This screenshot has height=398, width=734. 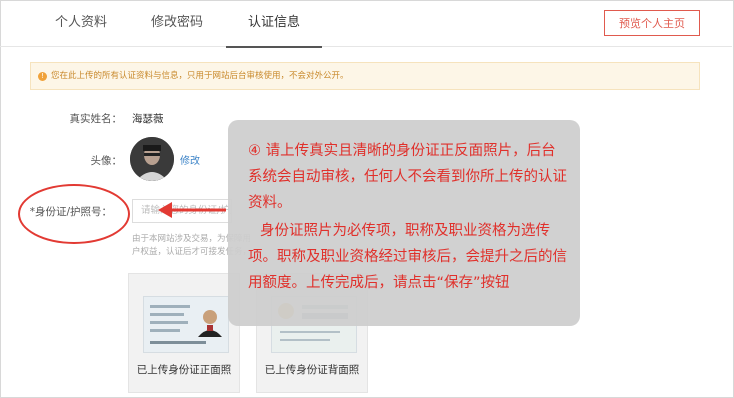 What do you see at coordinates (148, 119) in the screenshot?
I see `real-name-value: 海瑟薇` at bounding box center [148, 119].